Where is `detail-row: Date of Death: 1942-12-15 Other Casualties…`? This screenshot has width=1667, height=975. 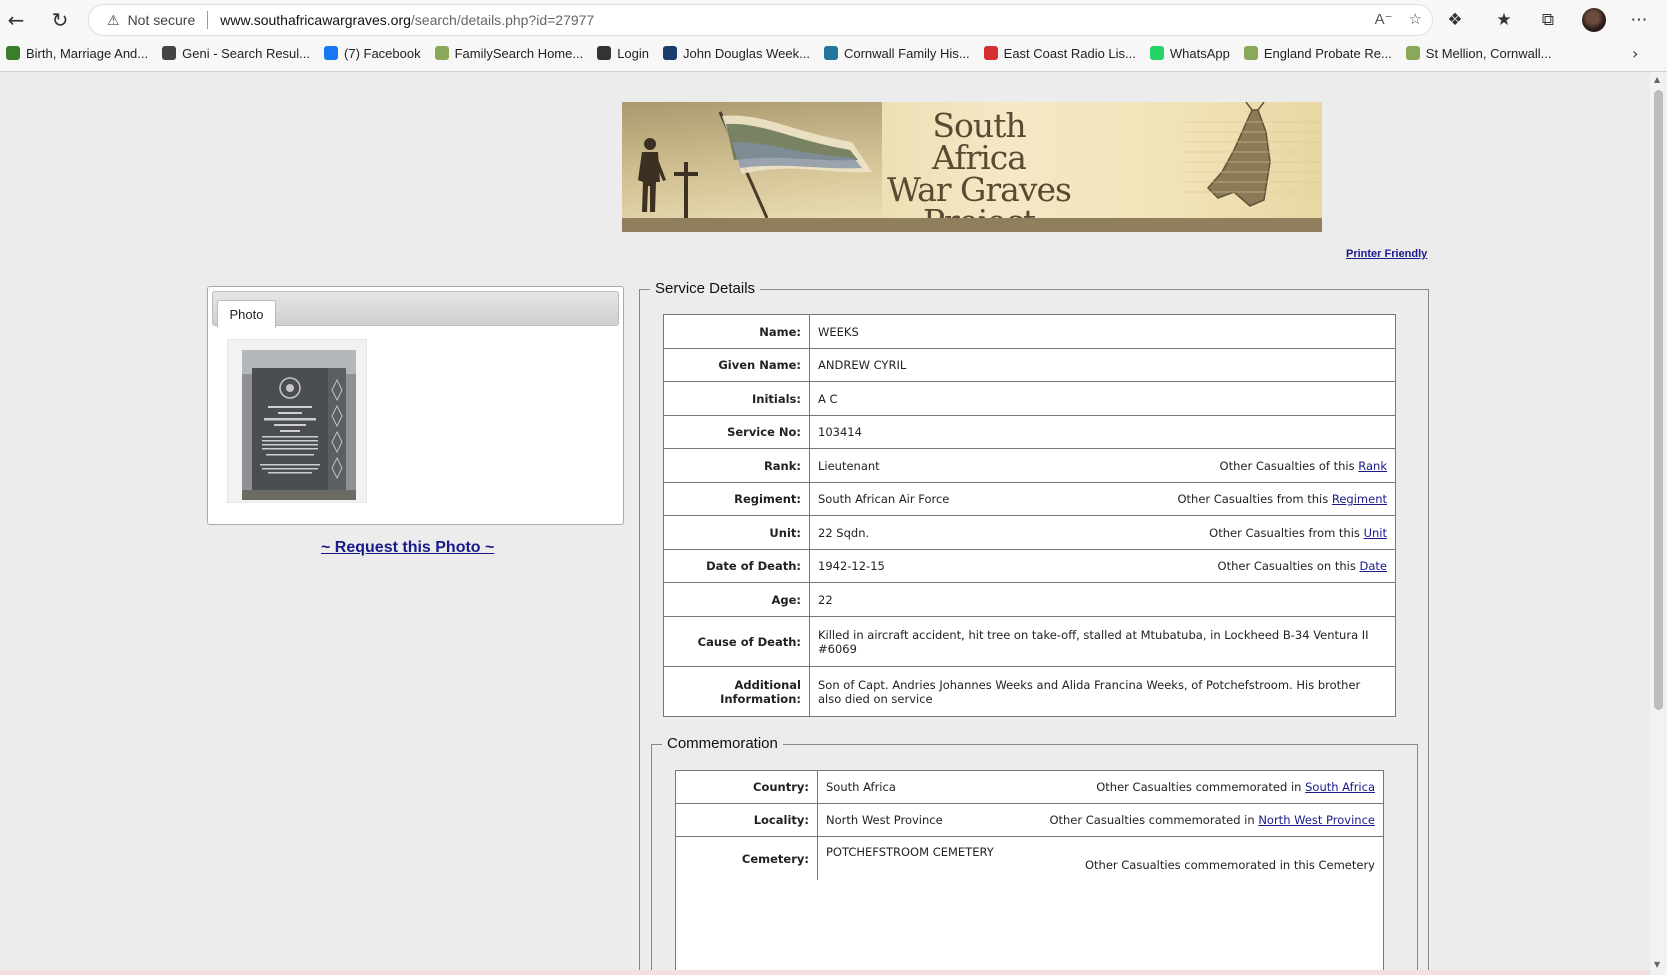 detail-row: Date of Death: 1942-12-15 Other Casualties… is located at coordinates (1029, 566).